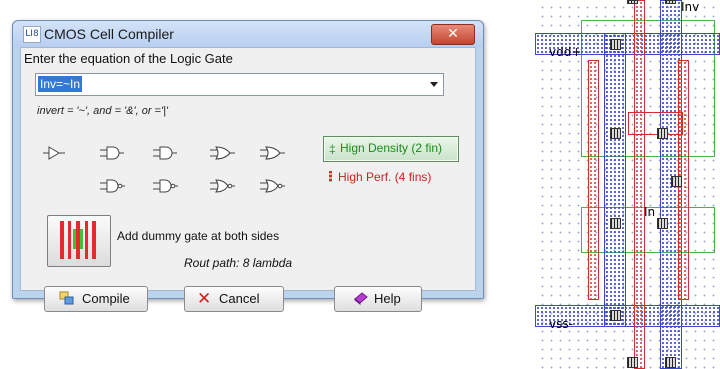 This screenshot has height=369, width=720. What do you see at coordinates (56, 153) in the screenshot?
I see `buffer-gate-icon` at bounding box center [56, 153].